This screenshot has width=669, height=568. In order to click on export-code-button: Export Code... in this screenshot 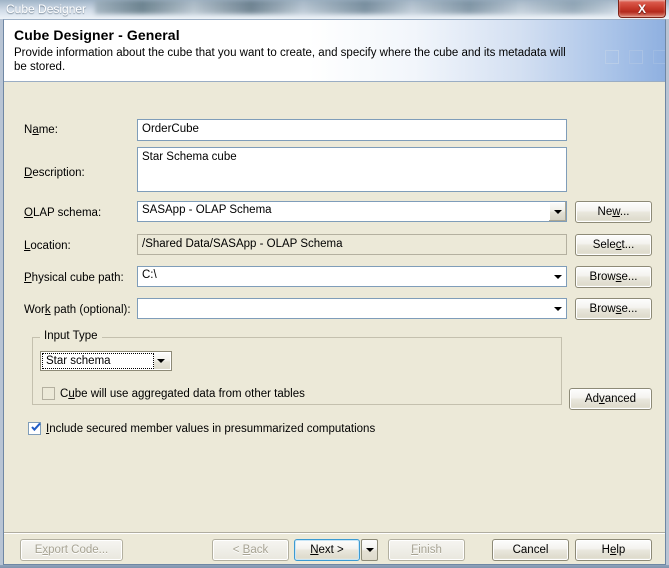, I will do `click(71, 550)`.